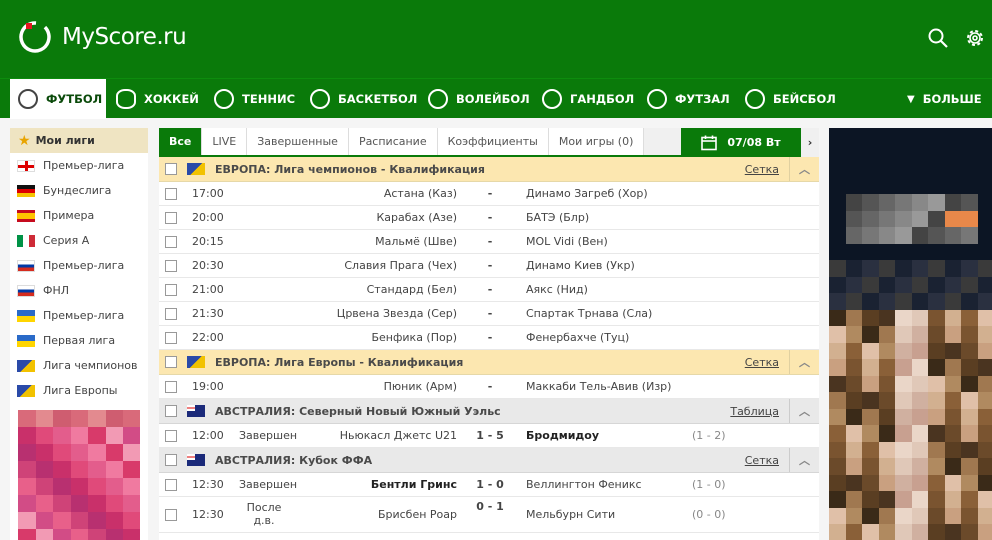 The image size is (992, 540). I want to click on sport-tab-handball: ГАНДБОЛ, so click(588, 99).